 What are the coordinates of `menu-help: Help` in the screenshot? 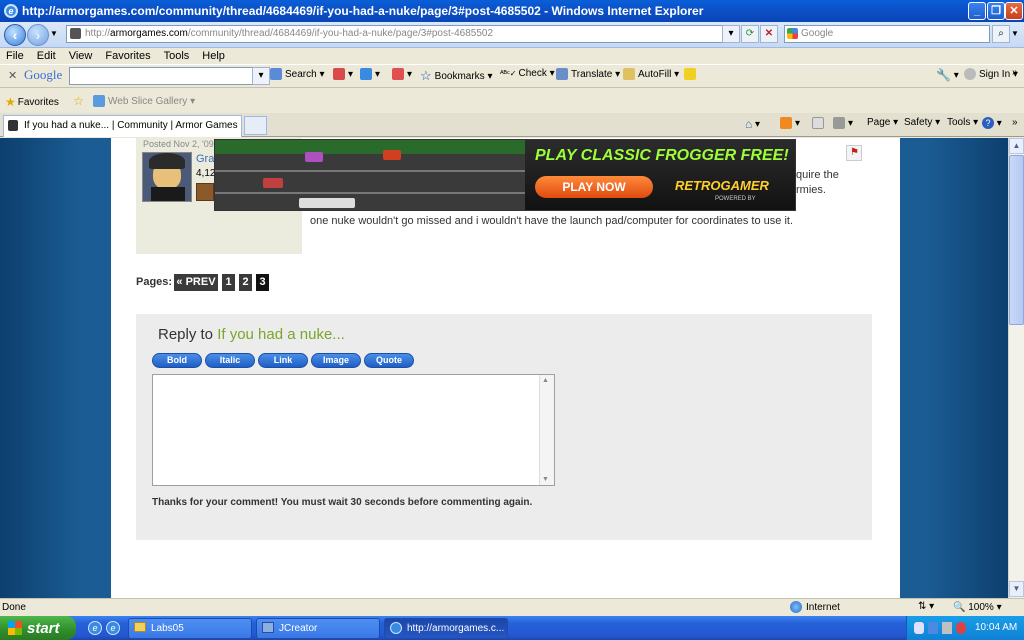 It's located at (213, 56).